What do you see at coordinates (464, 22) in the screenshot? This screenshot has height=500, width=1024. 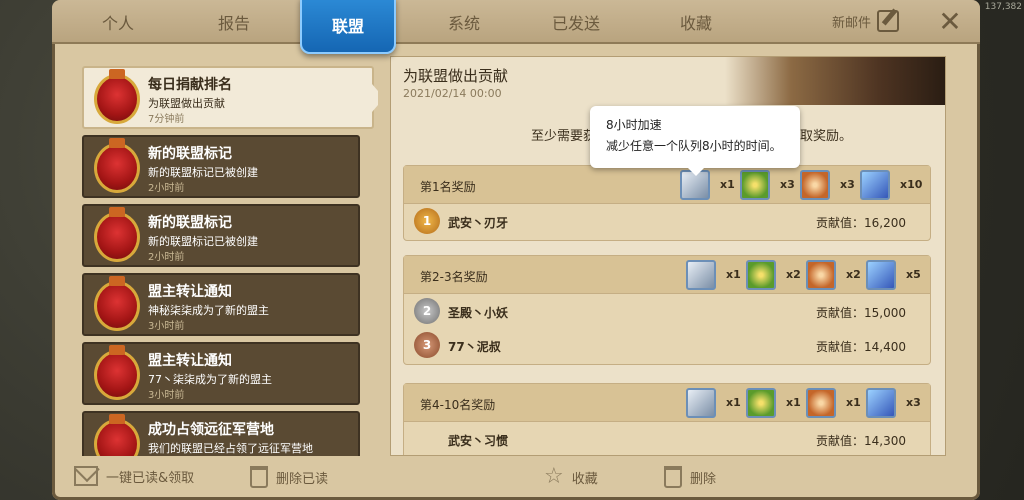 I see `tab-system: 系统` at bounding box center [464, 22].